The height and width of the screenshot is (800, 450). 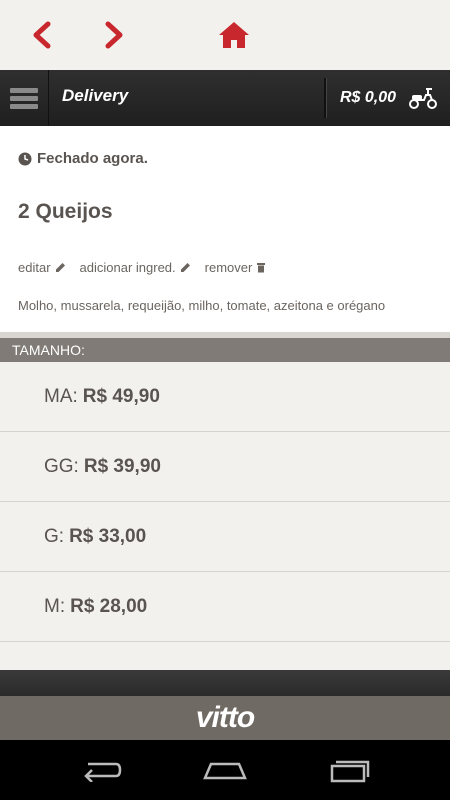 I want to click on chevron-right-icon, so click(x=114, y=35).